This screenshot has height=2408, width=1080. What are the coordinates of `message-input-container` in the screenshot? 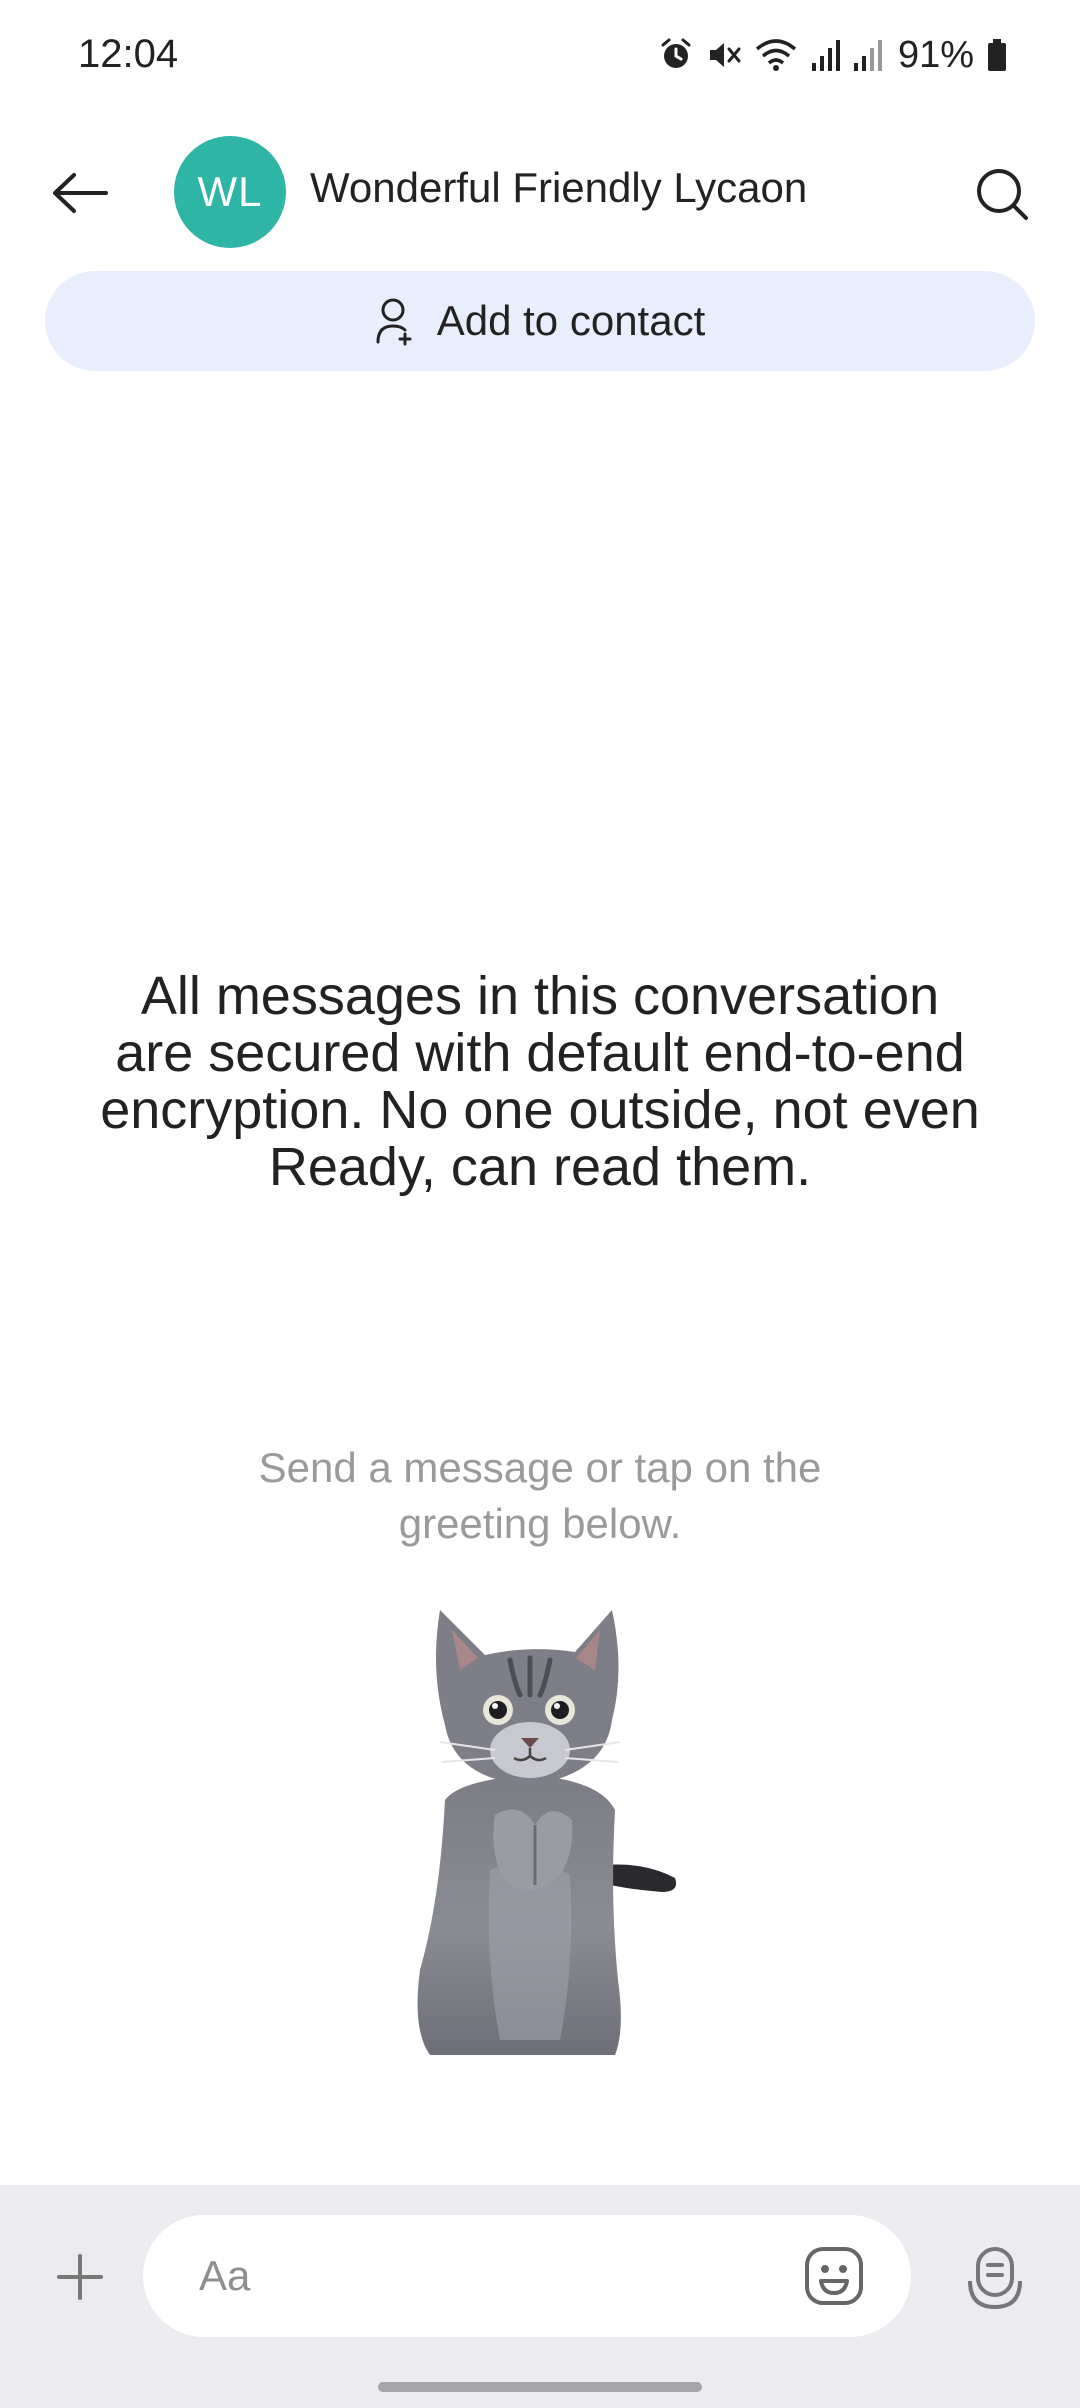 It's located at (527, 2276).